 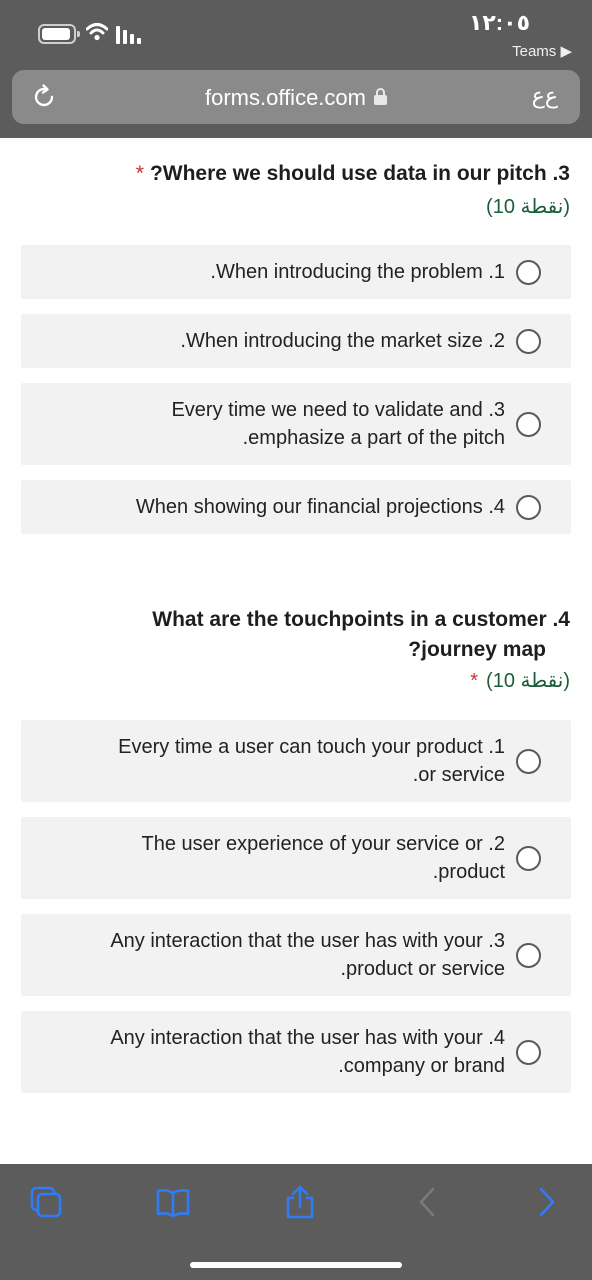 What do you see at coordinates (373, 438) in the screenshot?
I see `option-label: .emphasize a part of the pitch` at bounding box center [373, 438].